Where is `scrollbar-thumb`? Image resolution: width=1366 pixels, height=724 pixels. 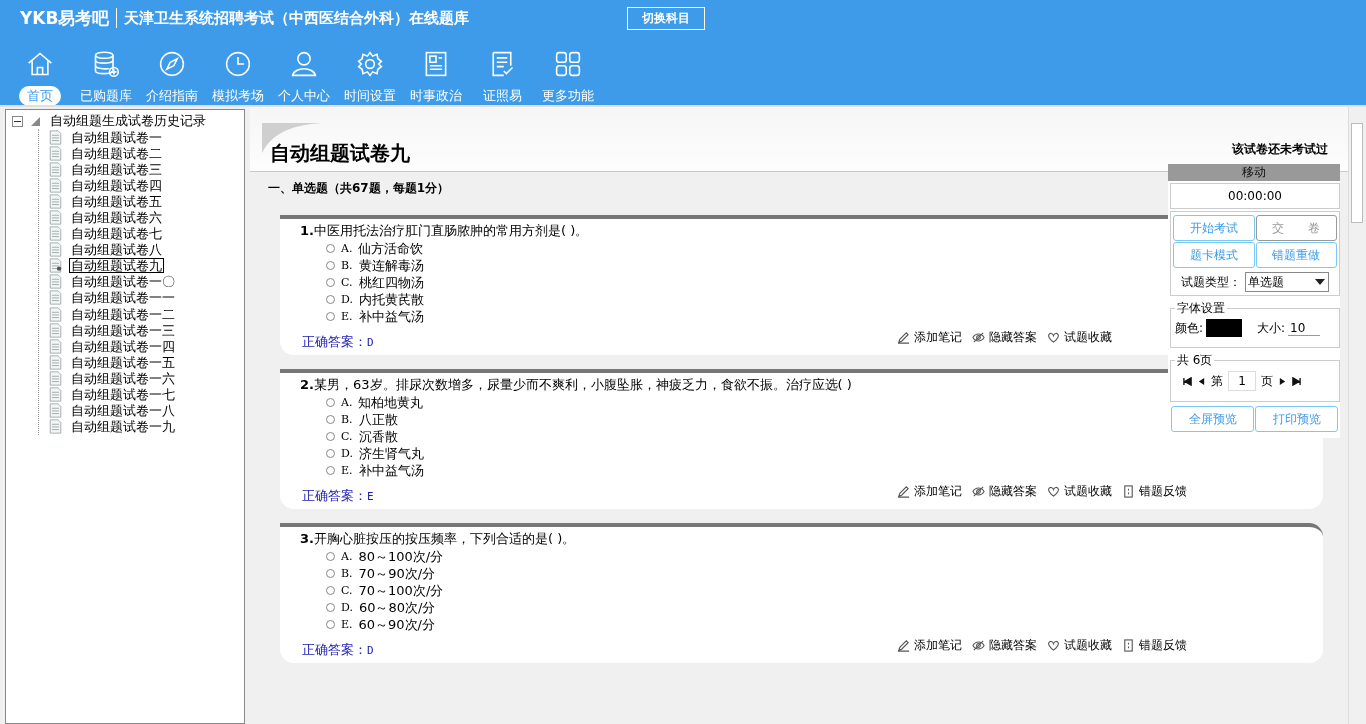 scrollbar-thumb is located at coordinates (1357, 173).